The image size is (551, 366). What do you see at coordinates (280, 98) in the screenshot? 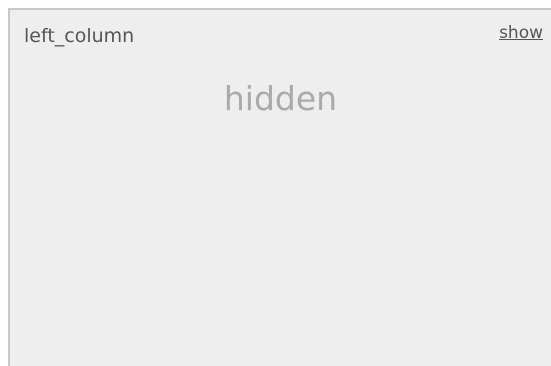
I see `hidden-placeholder-text: hidden` at bounding box center [280, 98].